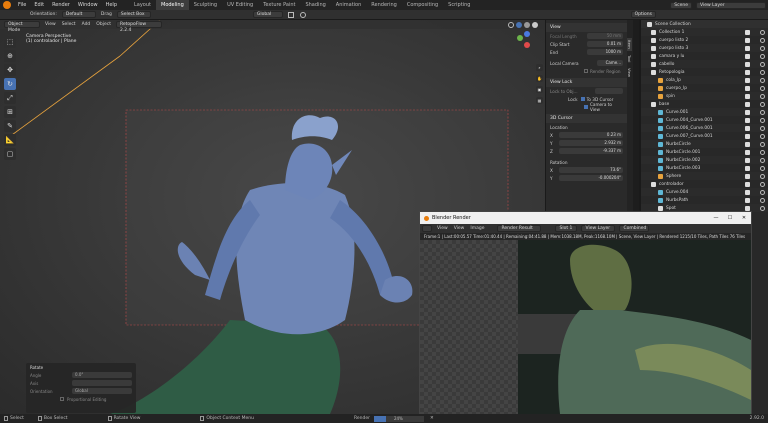 This screenshot has height=423, width=768. What do you see at coordinates (591, 135) in the screenshot?
I see `loc-x-field: 0.23 m` at bounding box center [591, 135].